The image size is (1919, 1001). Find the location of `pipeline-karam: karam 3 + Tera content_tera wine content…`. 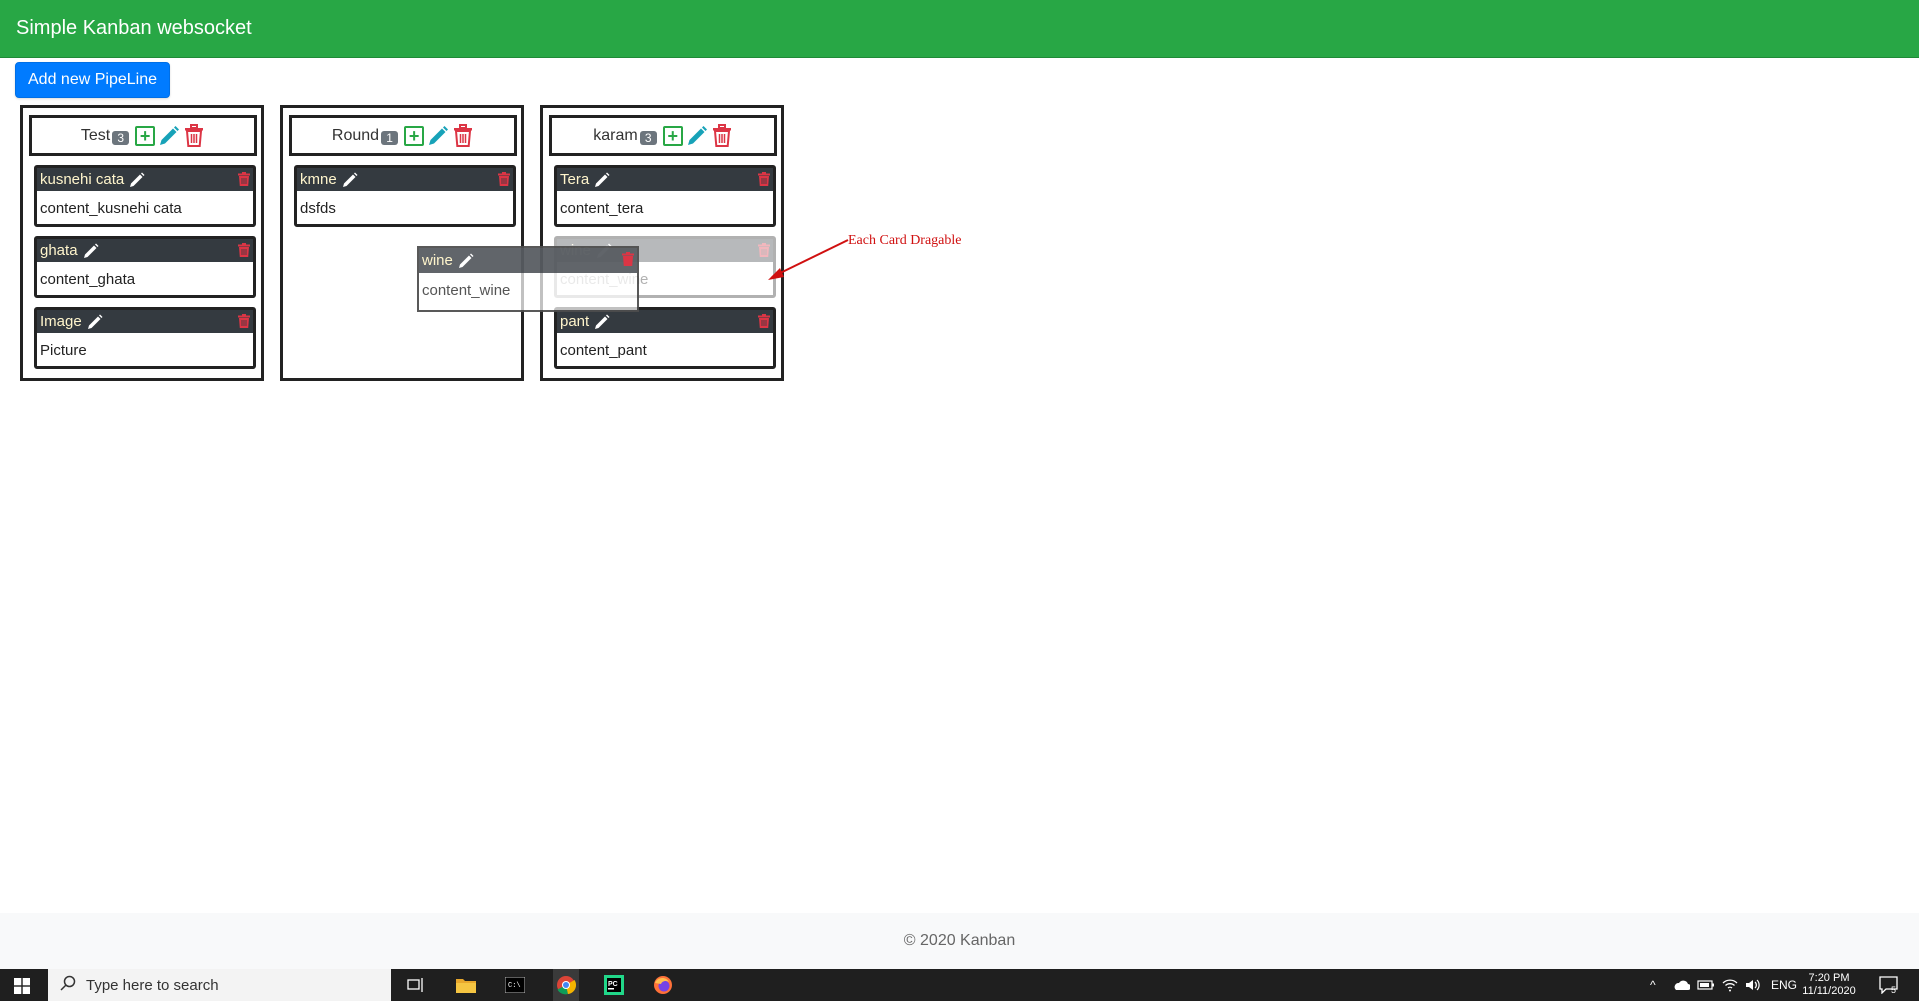

pipeline-karam: karam 3 + Tera content_tera wine content… is located at coordinates (662, 243).